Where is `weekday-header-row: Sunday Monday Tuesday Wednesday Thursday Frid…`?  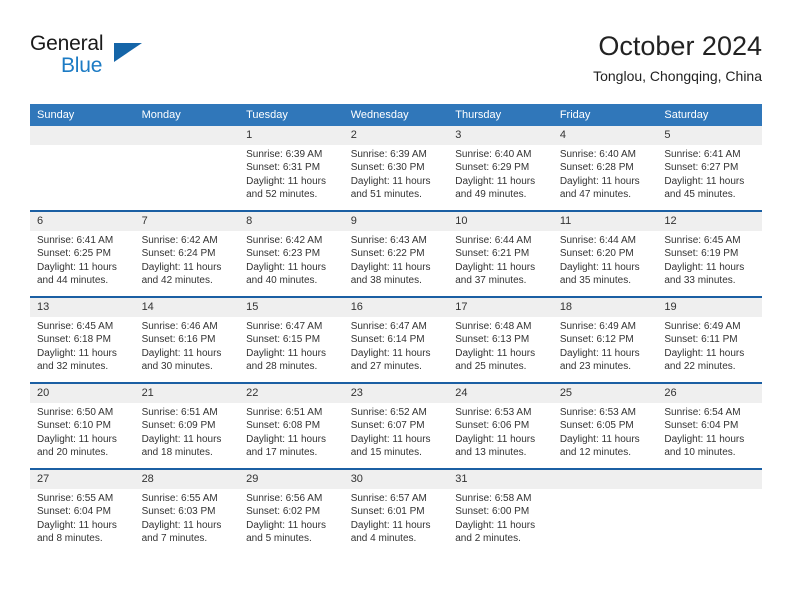
weekday-header-row: Sunday Monday Tuesday Wednesday Thursday Frid… is located at coordinates (396, 115).